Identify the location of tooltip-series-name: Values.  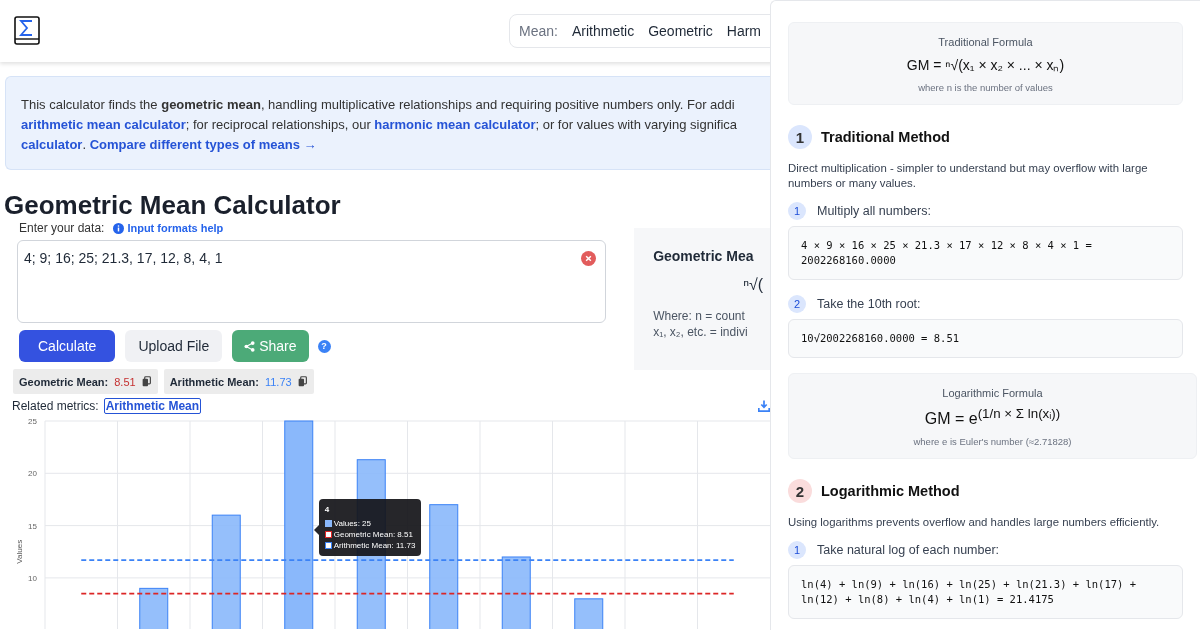
(345, 523).